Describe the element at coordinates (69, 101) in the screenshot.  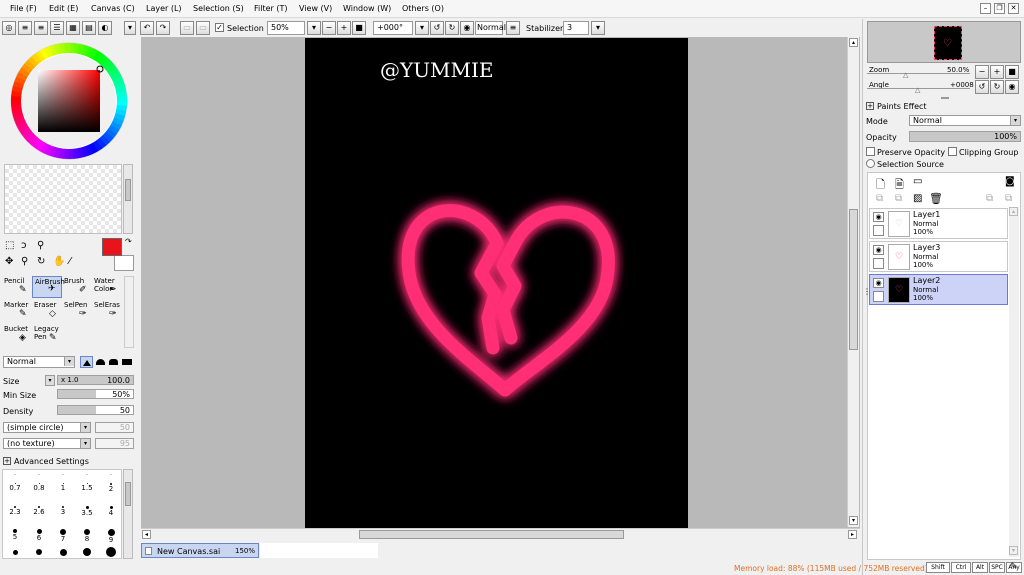
I see `color-wheel` at that location.